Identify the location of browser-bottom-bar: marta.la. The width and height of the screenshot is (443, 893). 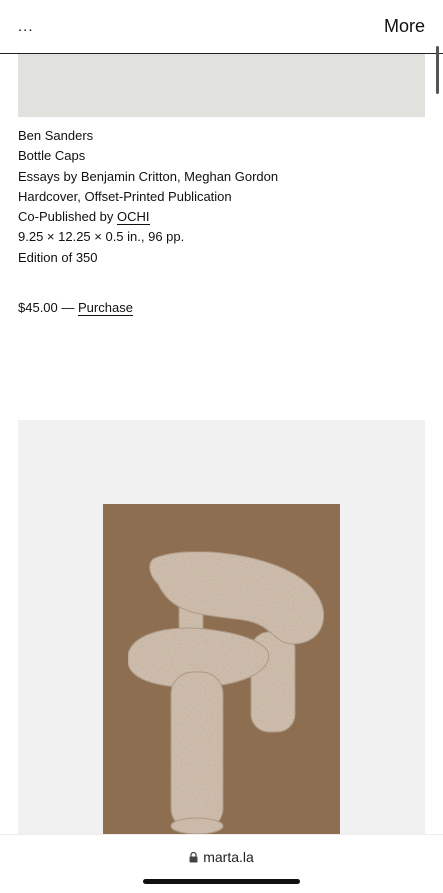
(221, 863).